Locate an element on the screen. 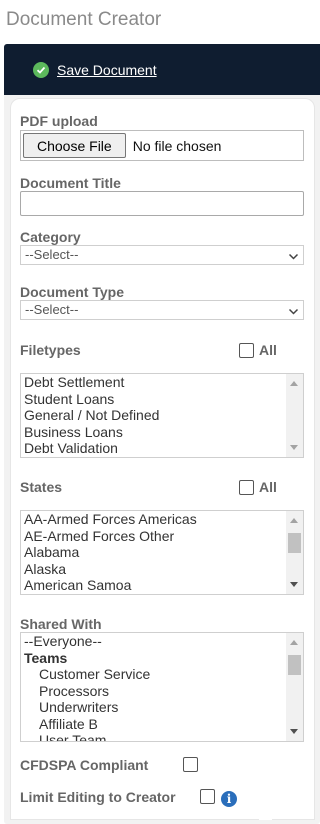  page-title: Document Creator is located at coordinates (84, 19).